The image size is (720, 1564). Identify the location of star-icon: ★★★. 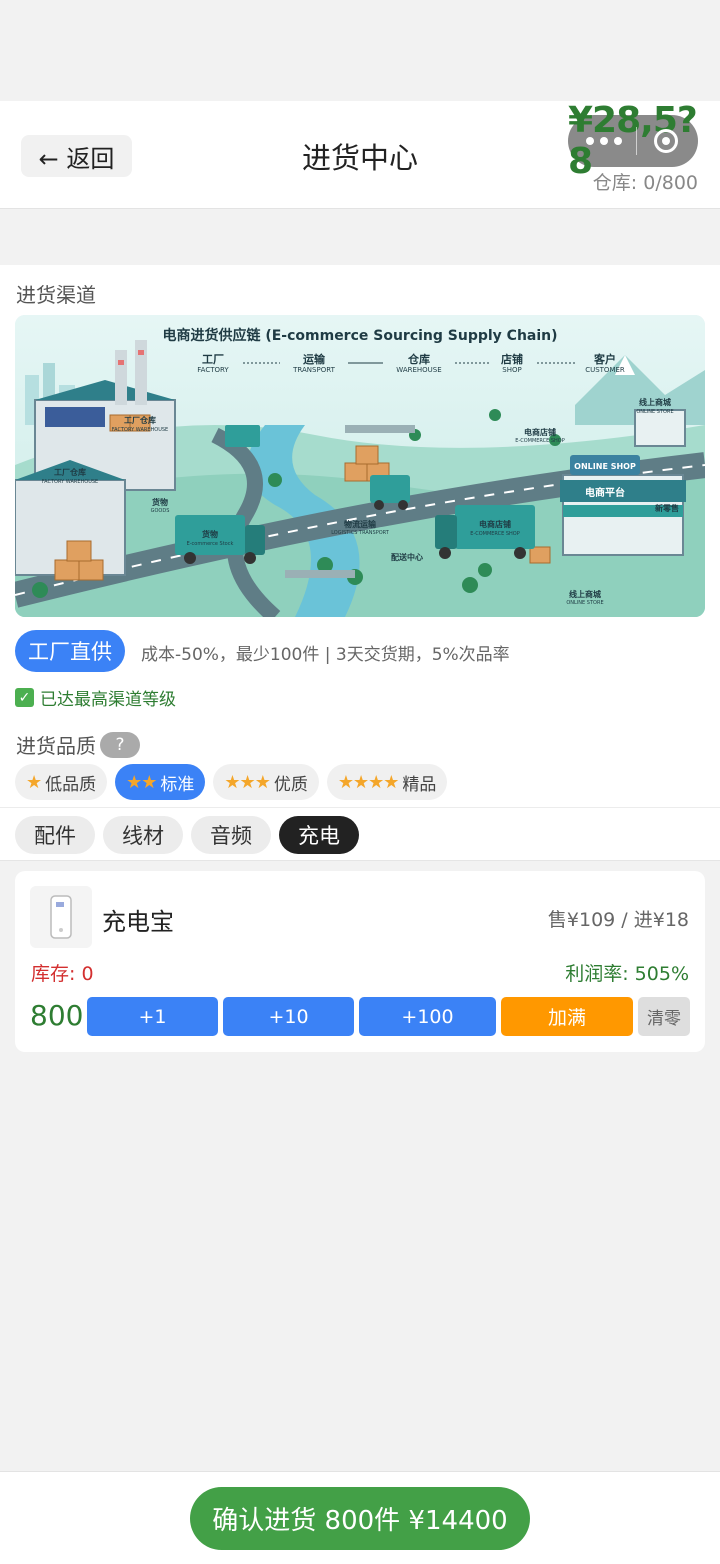
(247, 782).